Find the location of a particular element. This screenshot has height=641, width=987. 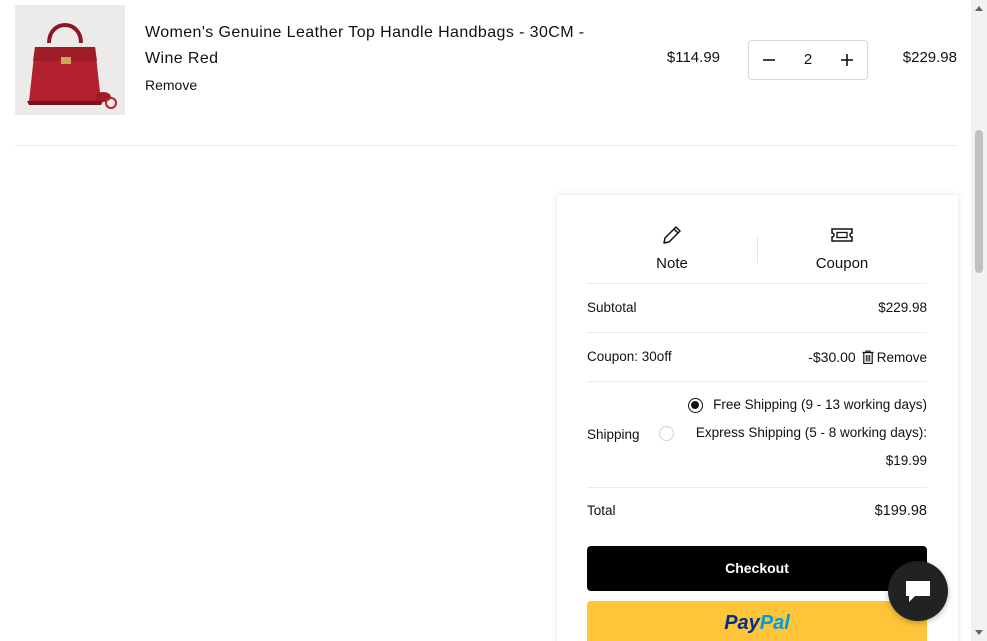

checkout-button: Checkout is located at coordinates (757, 568).